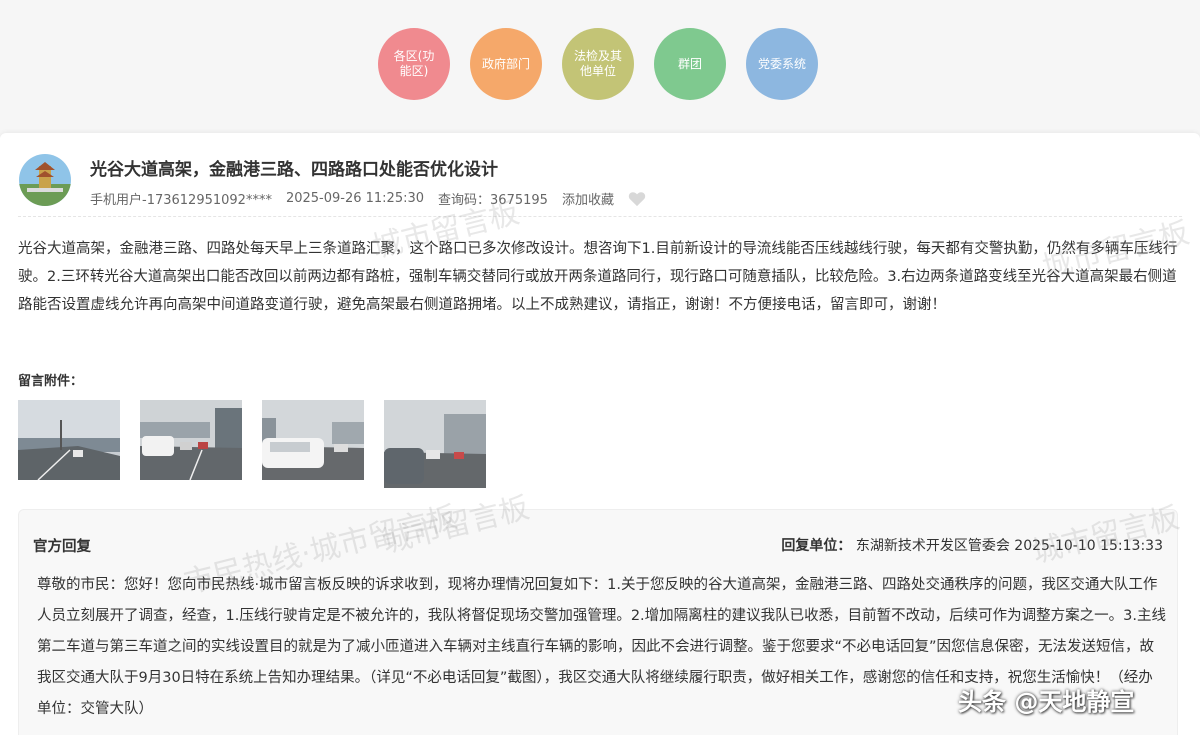 The height and width of the screenshot is (735, 1200). Describe the element at coordinates (414, 64) in the screenshot. I see `category-districts: 各区(功能区)` at that location.